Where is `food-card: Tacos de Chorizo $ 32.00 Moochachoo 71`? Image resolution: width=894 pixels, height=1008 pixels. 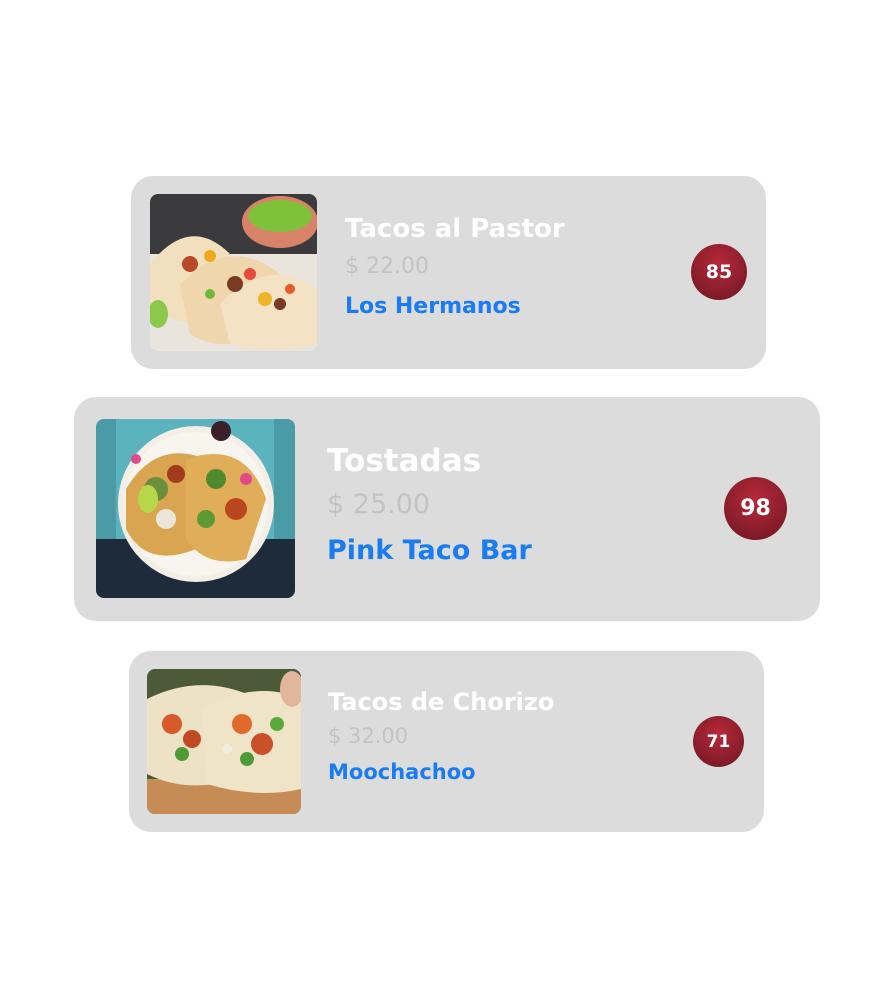
food-card: Tacos de Chorizo $ 32.00 Moochachoo 71 is located at coordinates (446, 741).